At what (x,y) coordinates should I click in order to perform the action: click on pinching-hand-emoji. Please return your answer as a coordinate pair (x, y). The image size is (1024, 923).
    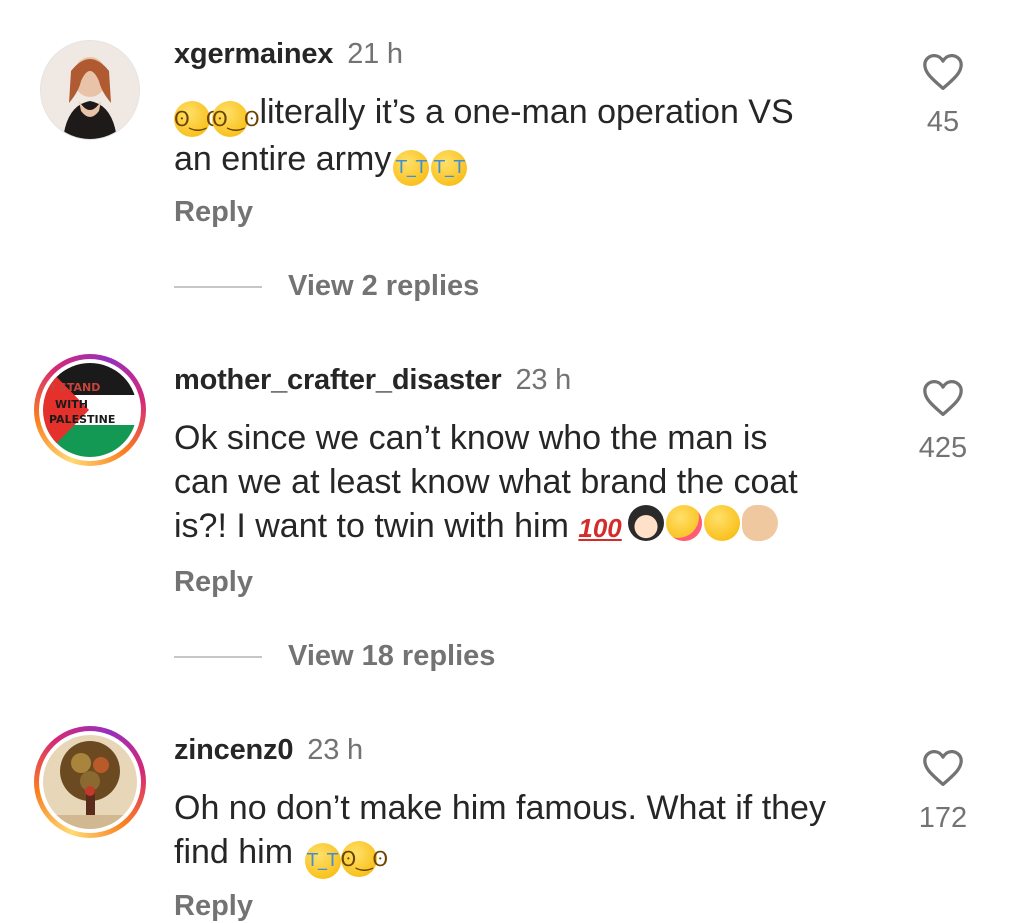
    Looking at the image, I should click on (759, 523).